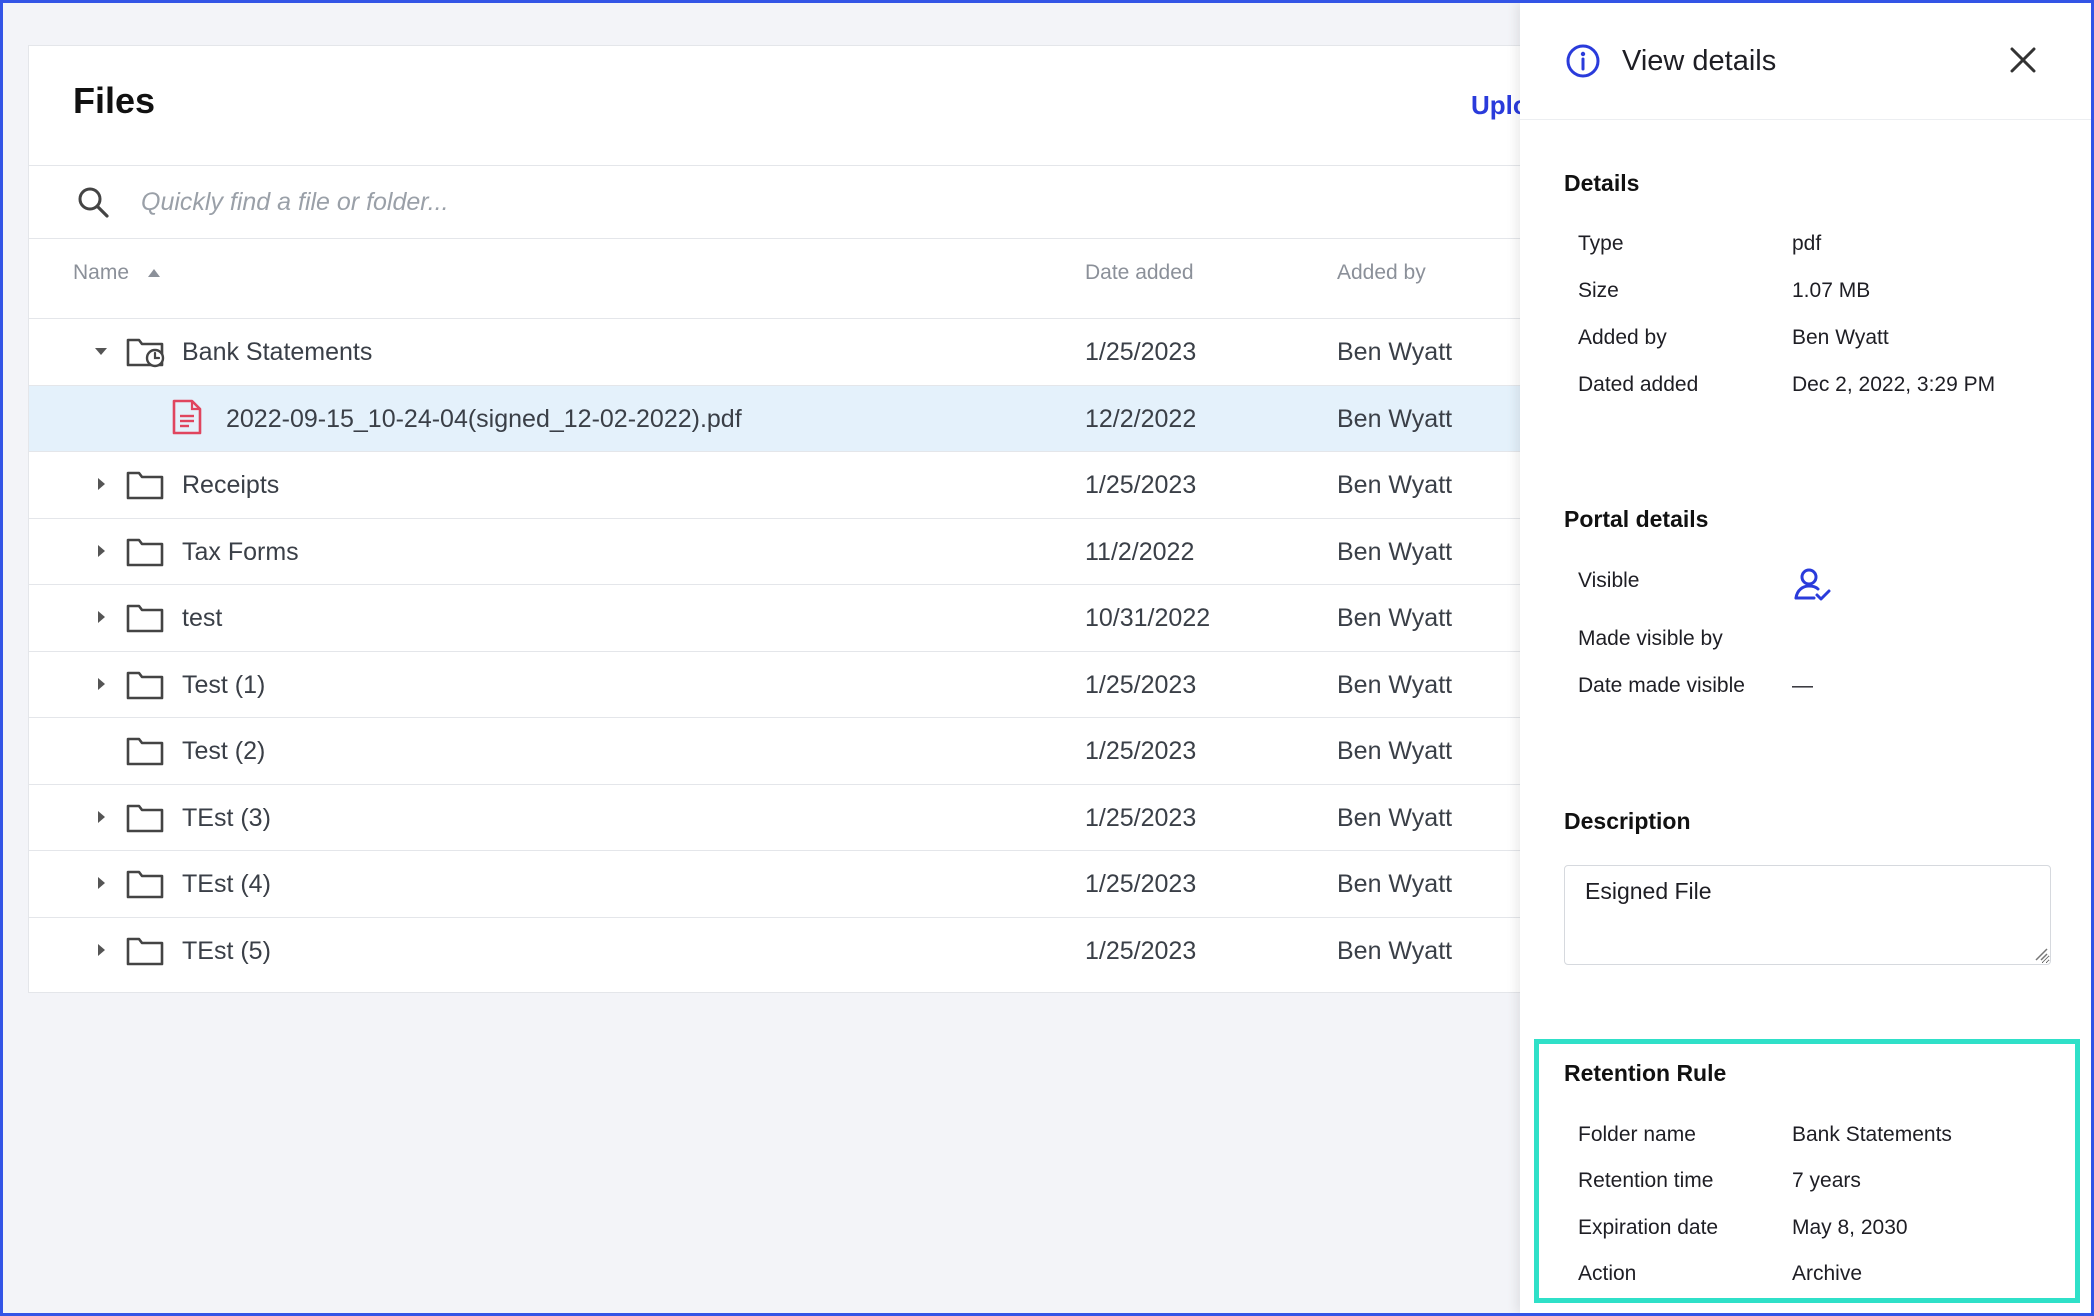  Describe the element at coordinates (1661, 685) in the screenshot. I see `date-made-visible-label: Date made visible` at that location.